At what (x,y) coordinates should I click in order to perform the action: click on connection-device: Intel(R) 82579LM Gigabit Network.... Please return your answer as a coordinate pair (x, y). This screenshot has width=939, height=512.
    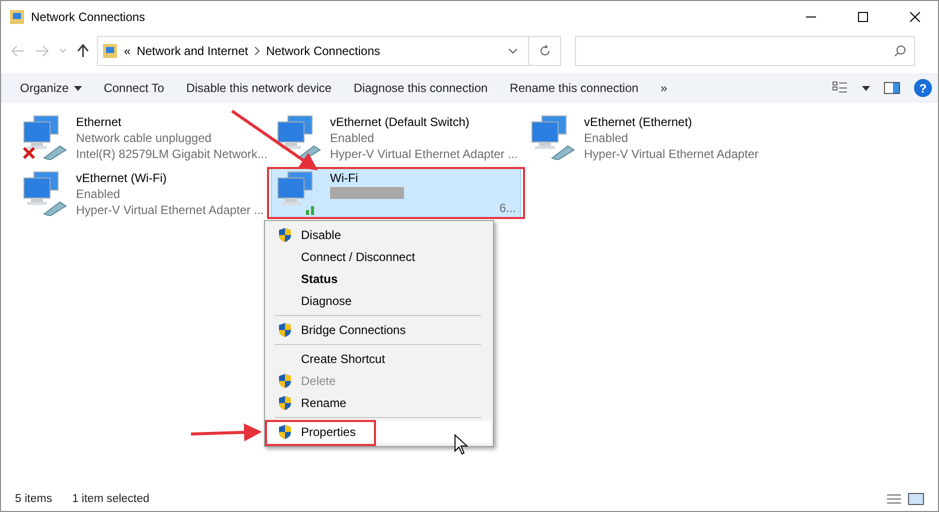
    Looking at the image, I should click on (172, 154).